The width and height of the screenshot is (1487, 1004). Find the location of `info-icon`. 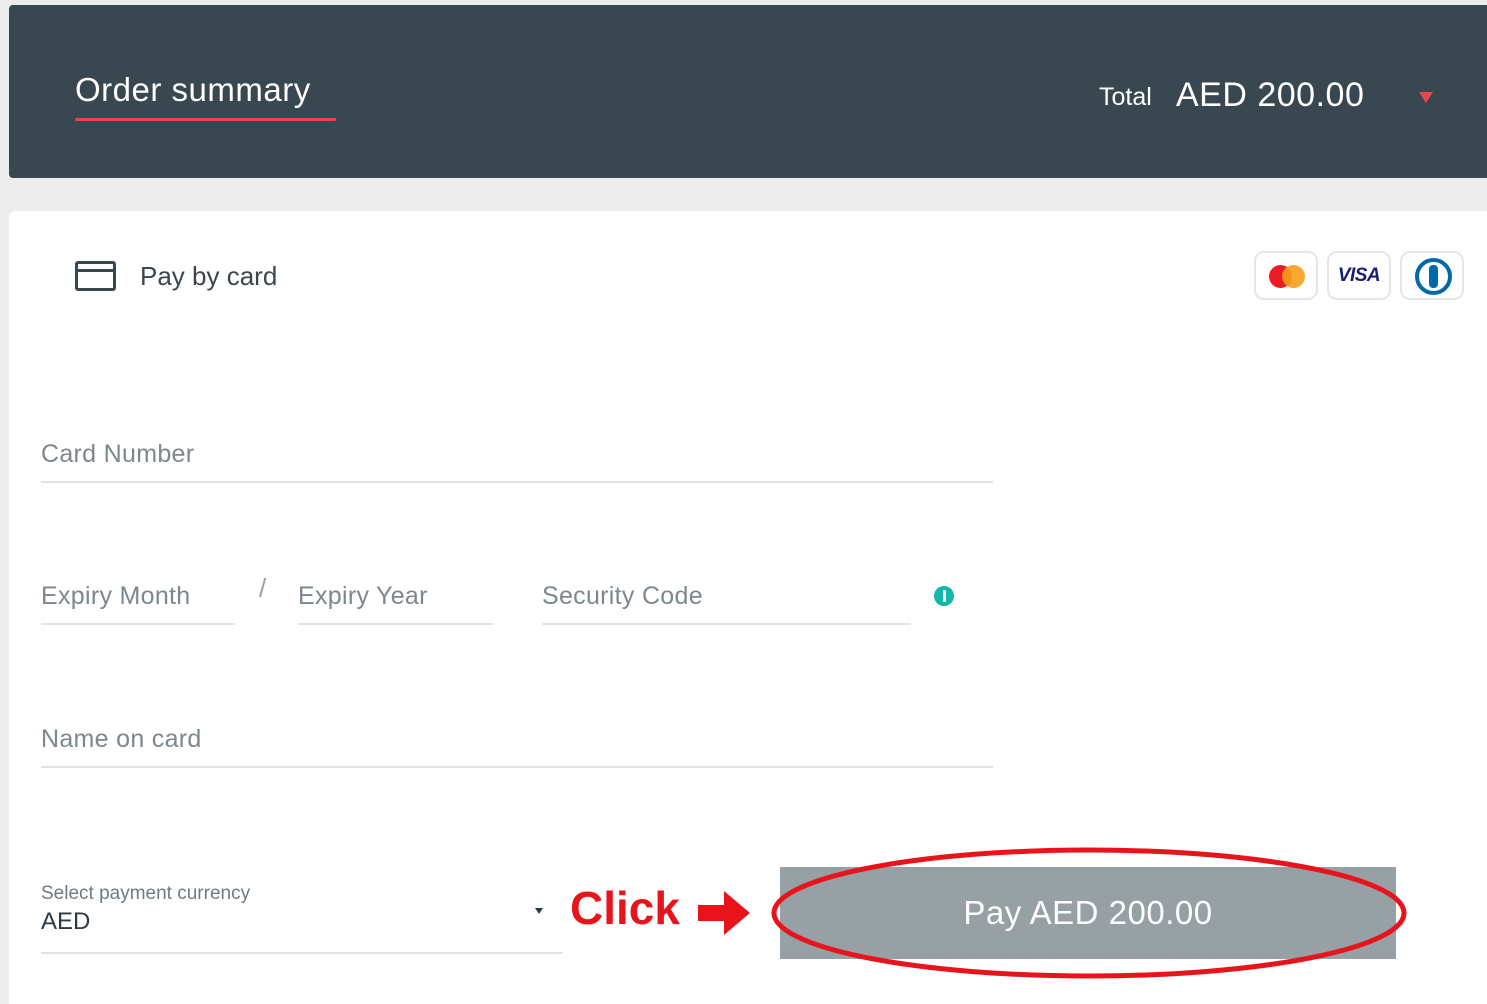

info-icon is located at coordinates (944, 596).